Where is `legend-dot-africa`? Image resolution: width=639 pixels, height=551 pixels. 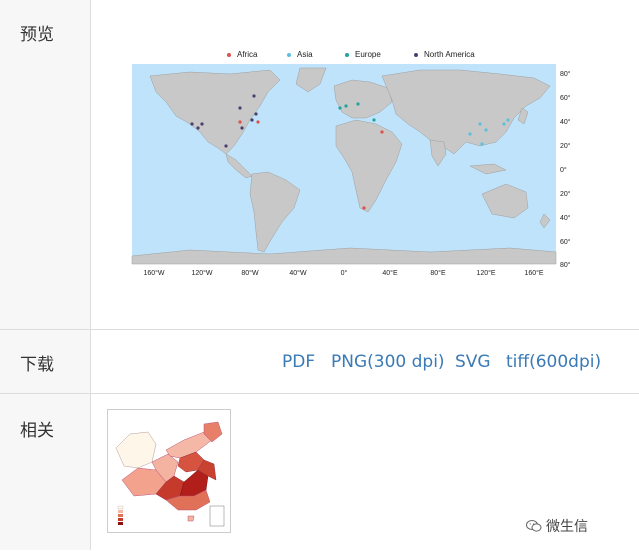 legend-dot-africa is located at coordinates (229, 54).